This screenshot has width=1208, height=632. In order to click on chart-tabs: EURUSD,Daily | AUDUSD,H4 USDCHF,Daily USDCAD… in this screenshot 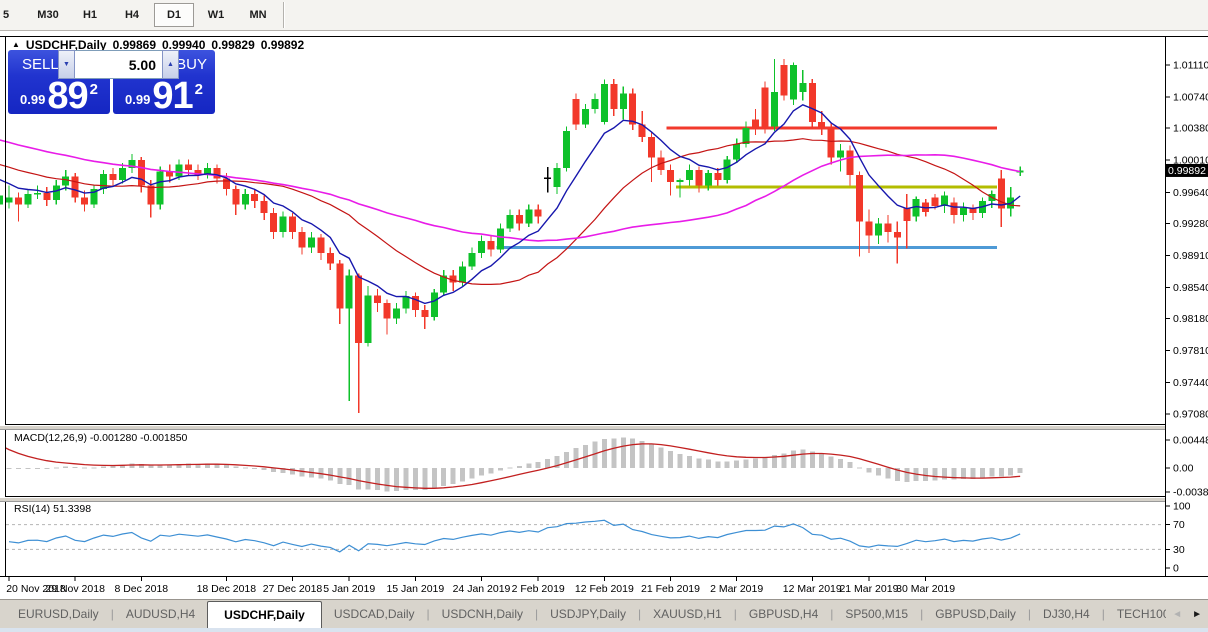, I will do `click(586, 614)`.